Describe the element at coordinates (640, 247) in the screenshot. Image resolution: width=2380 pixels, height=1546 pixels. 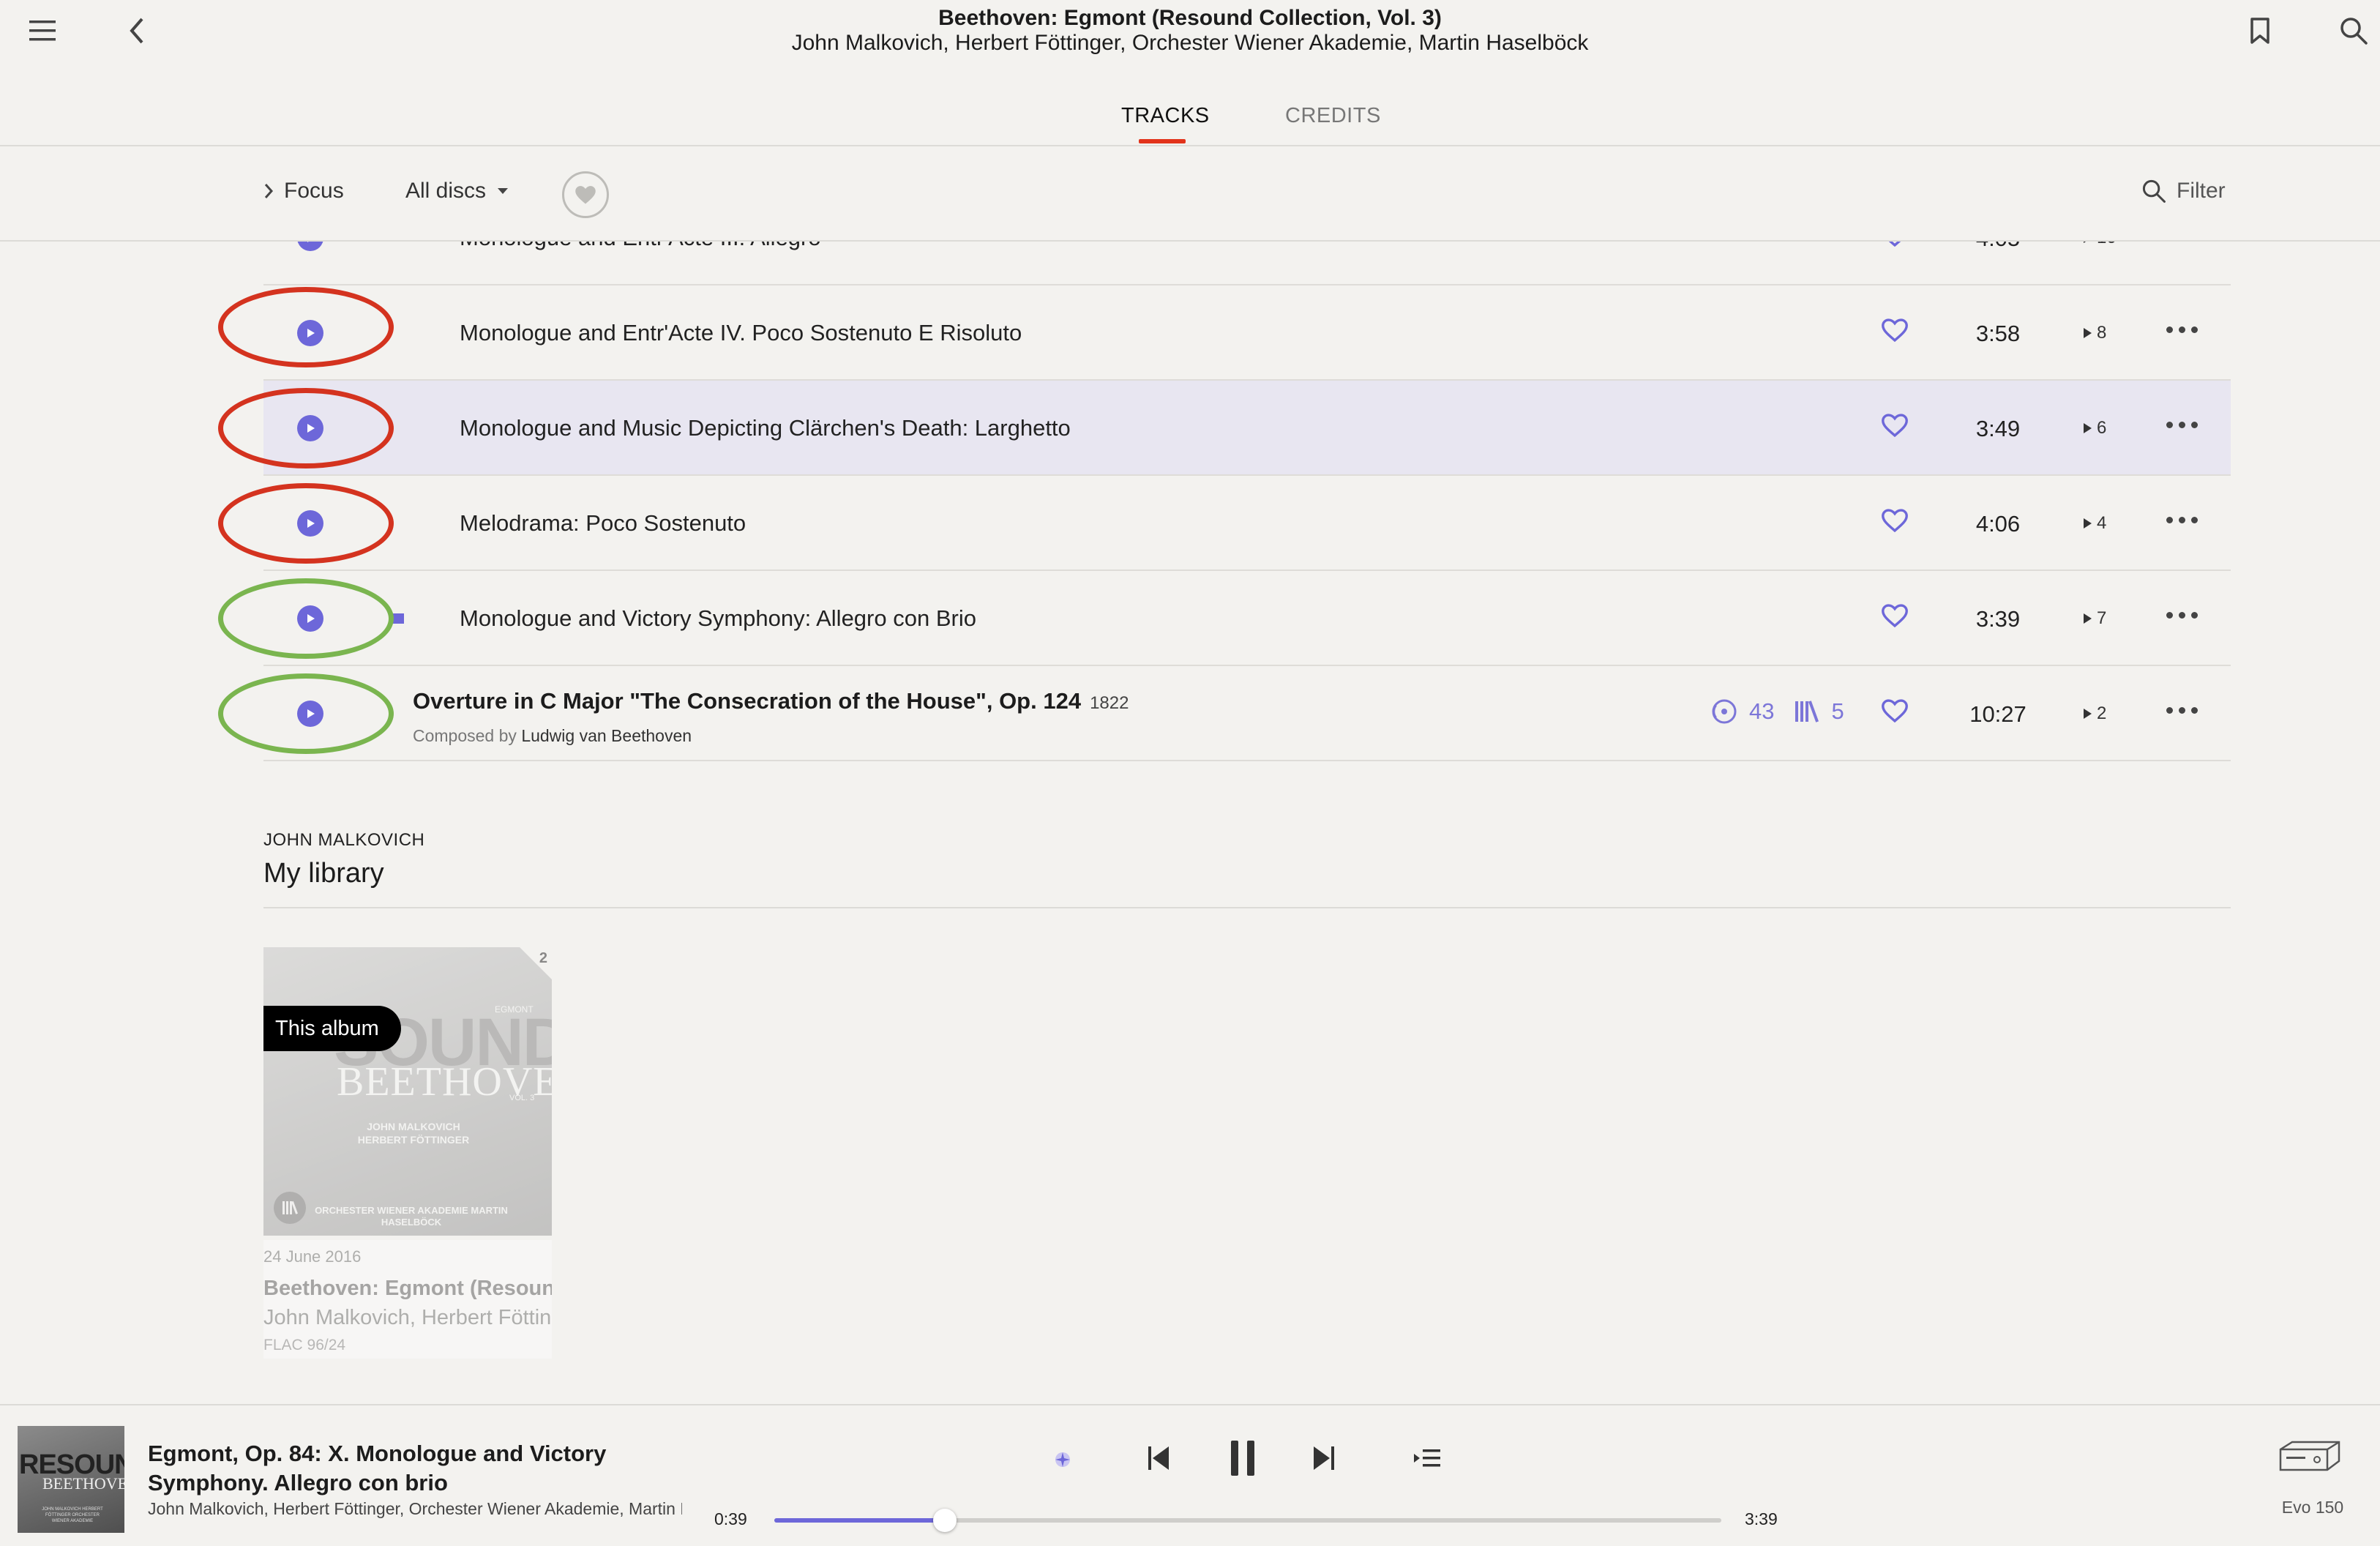
I see `track-title: Monologue and Entr'Acte III: Allegro` at that location.